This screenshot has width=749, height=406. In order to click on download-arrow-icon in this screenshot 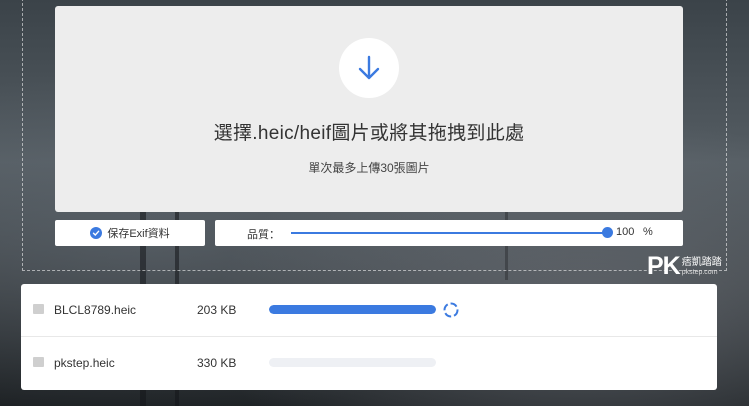, I will do `click(369, 67)`.